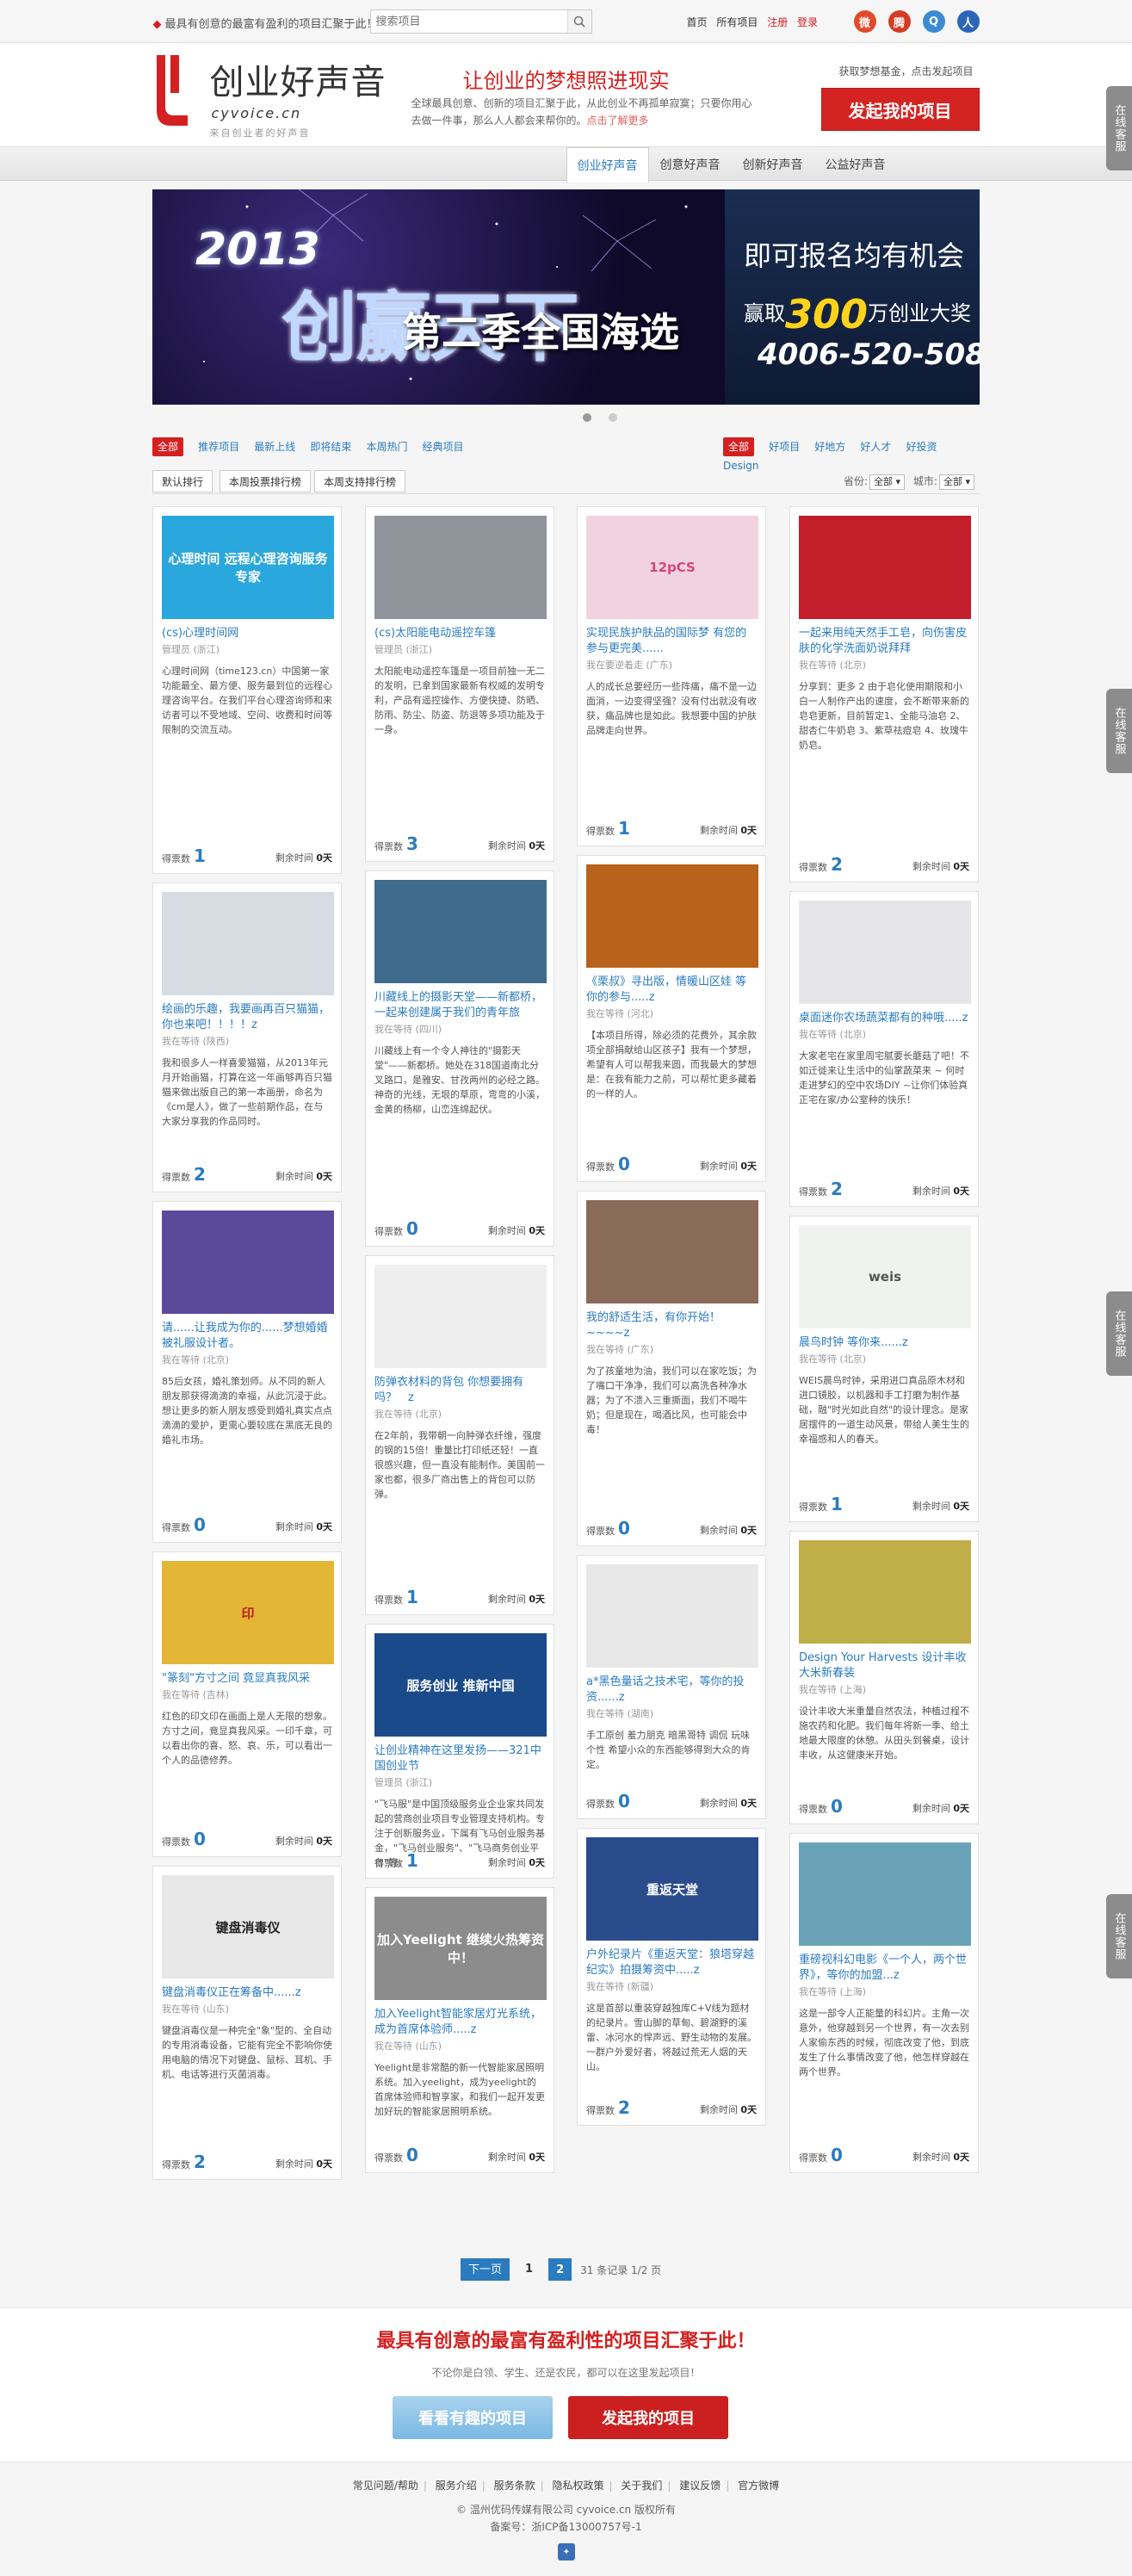 This screenshot has width=1132, height=2576. I want to click on cta-launch-project-button: 发起我的项目, so click(648, 2418).